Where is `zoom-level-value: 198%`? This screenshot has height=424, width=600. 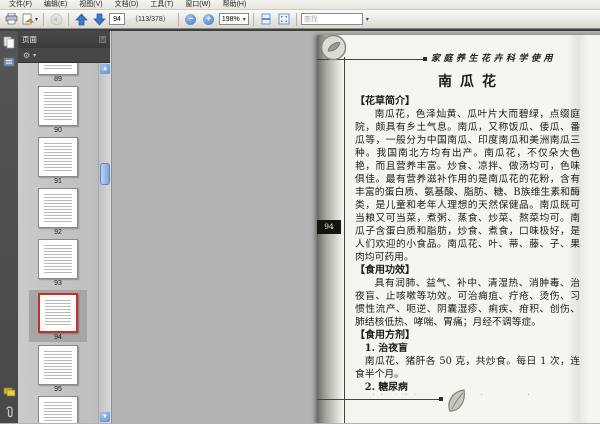 zoom-level-value: 198% is located at coordinates (230, 19).